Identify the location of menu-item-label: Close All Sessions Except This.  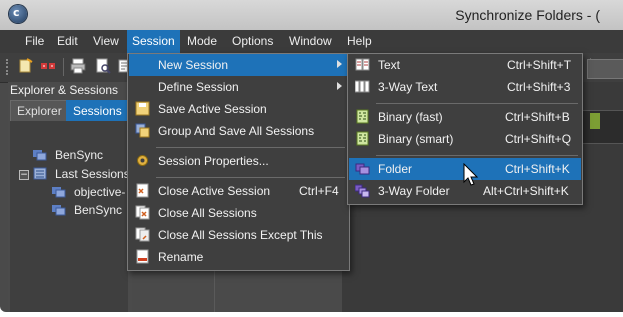
(240, 235).